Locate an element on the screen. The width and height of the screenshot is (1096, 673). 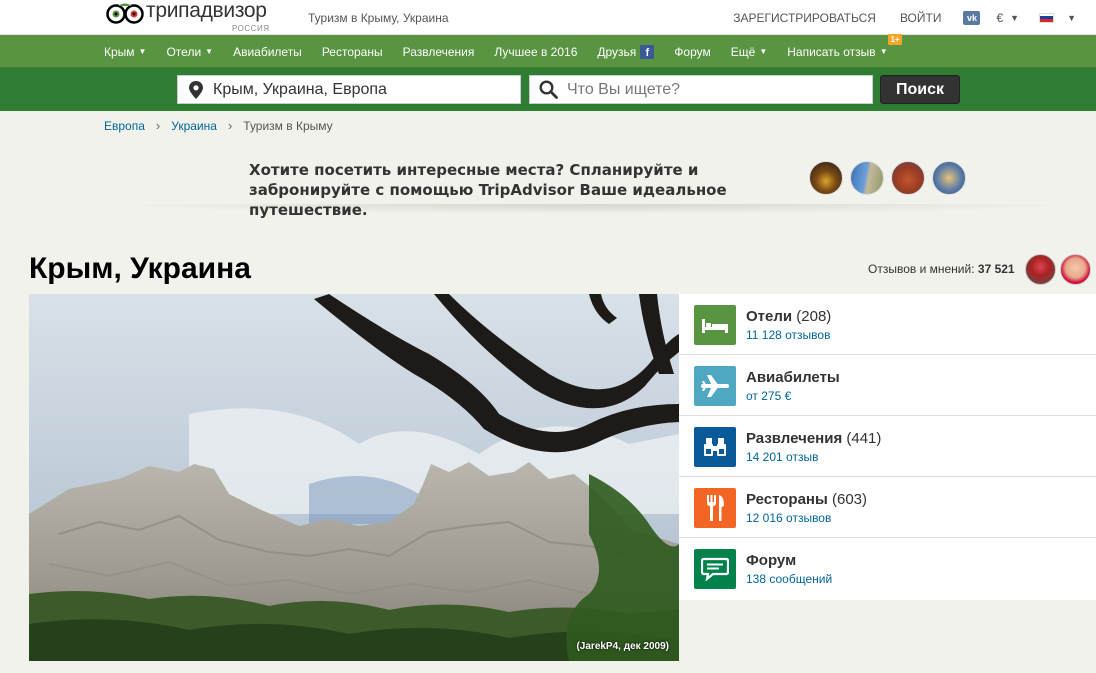
nav-label: Ещё is located at coordinates (743, 51).